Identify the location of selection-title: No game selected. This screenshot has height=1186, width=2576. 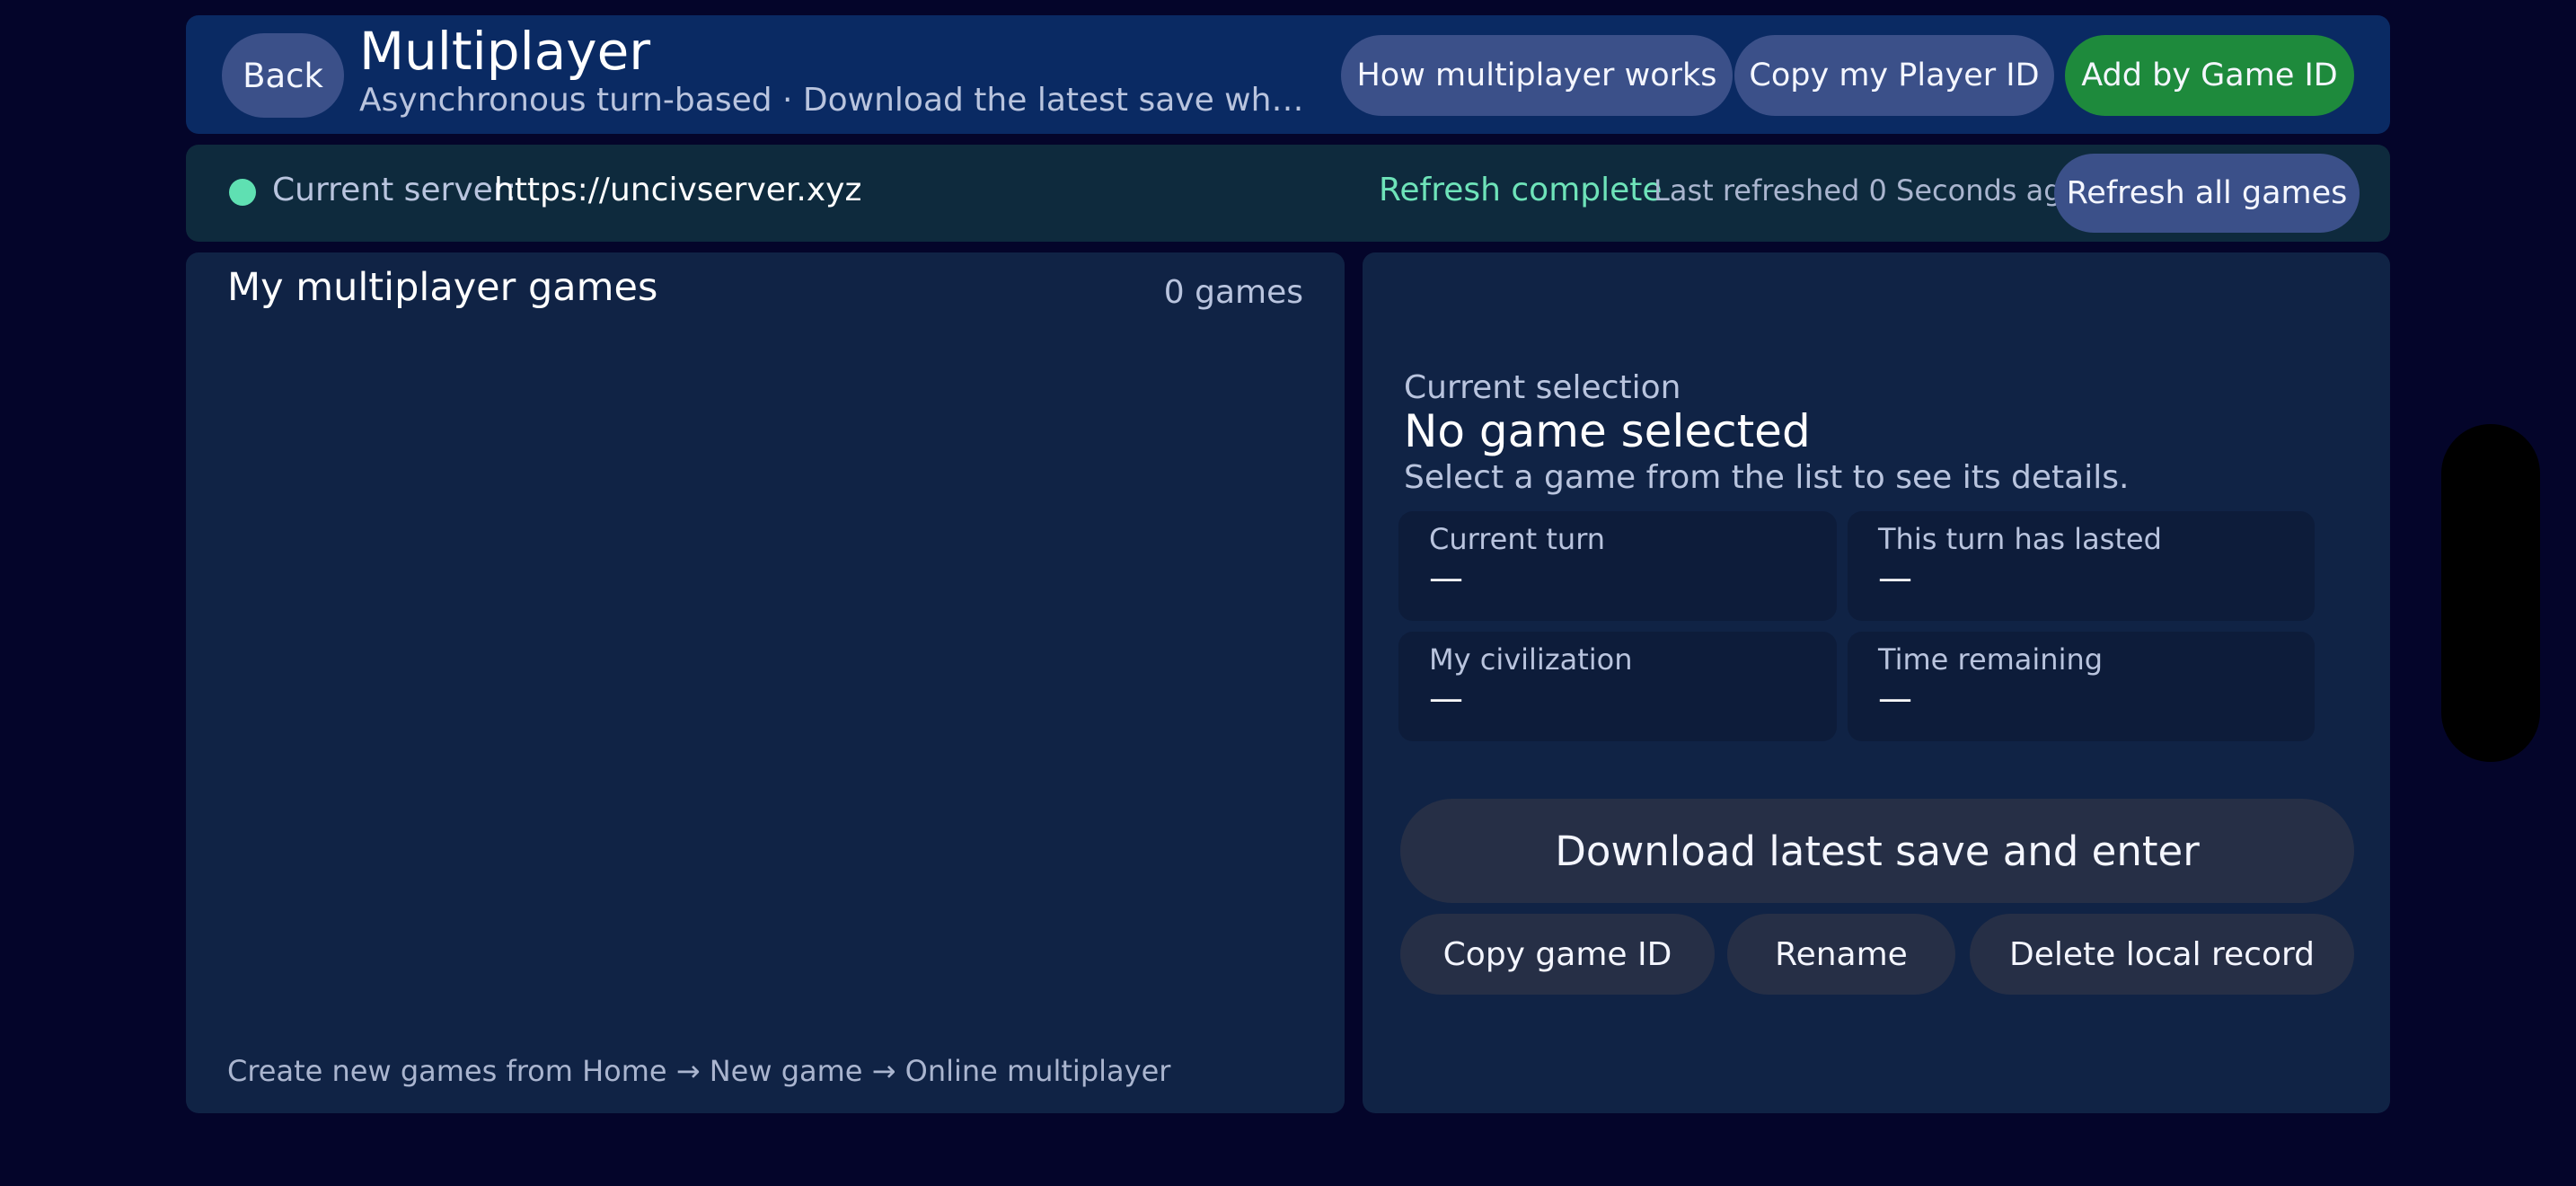
(1607, 431).